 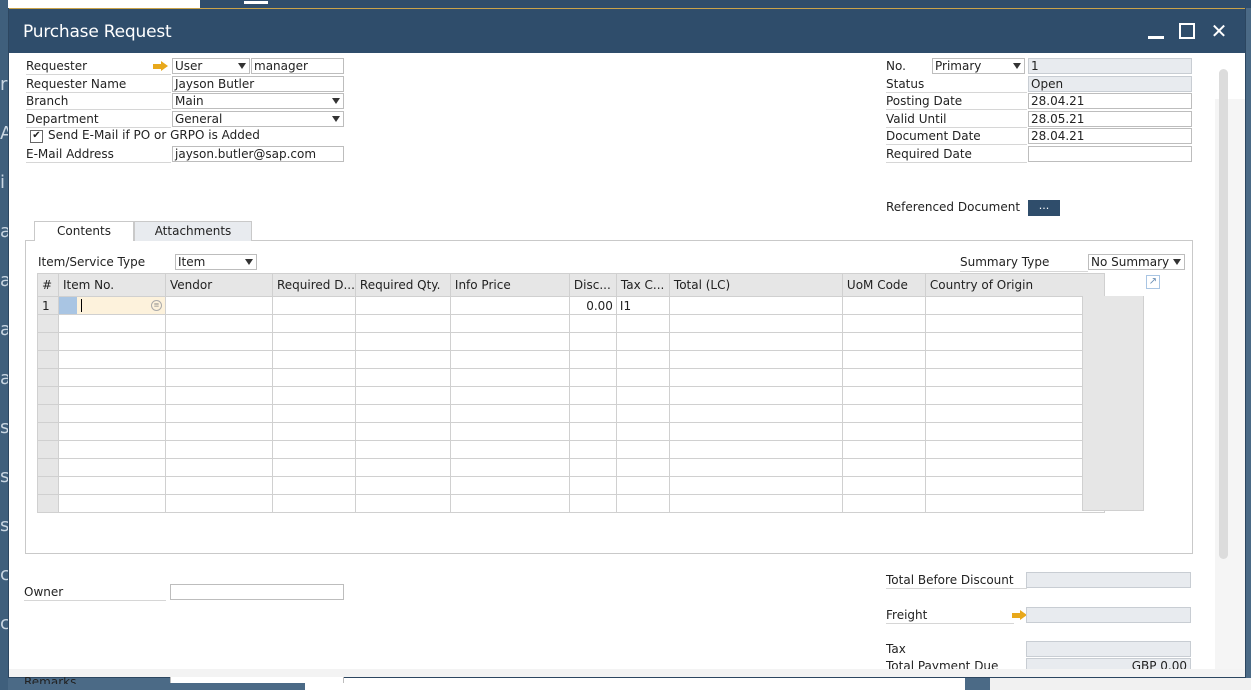 I want to click on column-header: Info Price, so click(x=509, y=285).